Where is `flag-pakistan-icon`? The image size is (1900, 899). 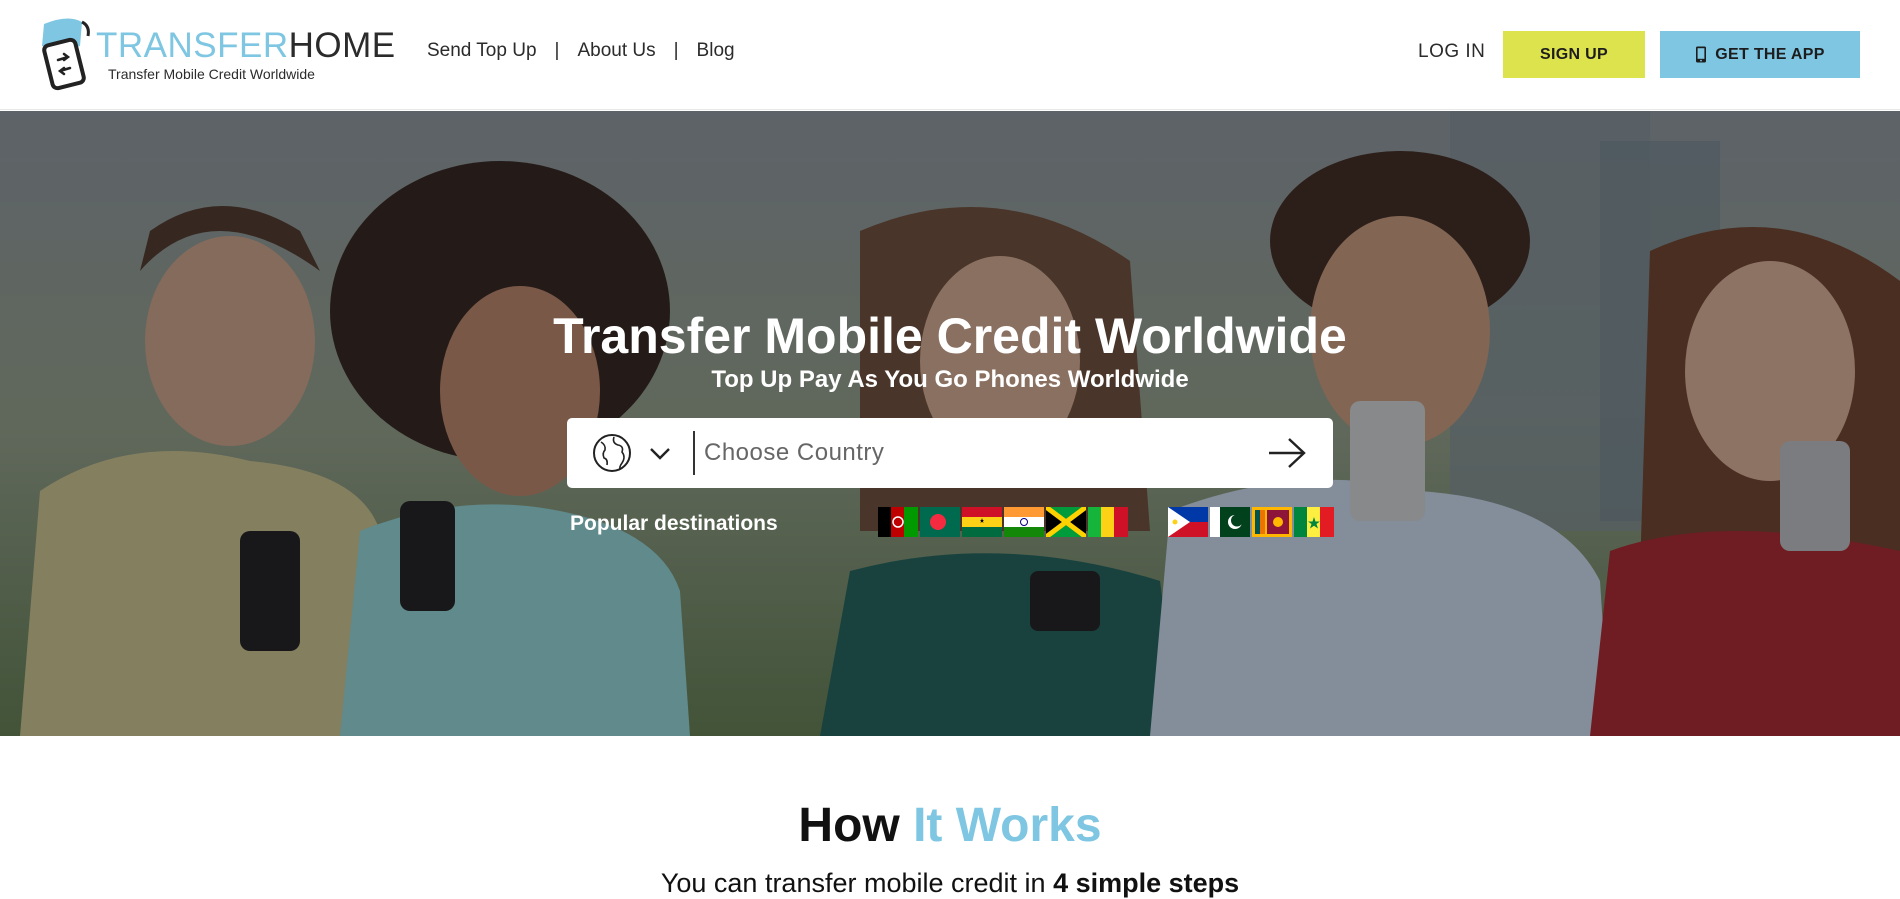 flag-pakistan-icon is located at coordinates (1230, 522).